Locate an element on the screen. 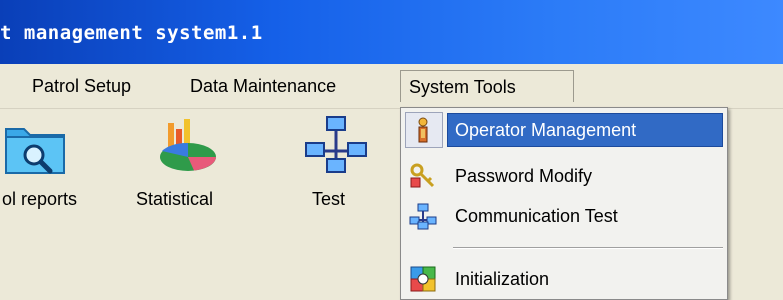  toolbar-test-button: Test is located at coordinates (340, 165).